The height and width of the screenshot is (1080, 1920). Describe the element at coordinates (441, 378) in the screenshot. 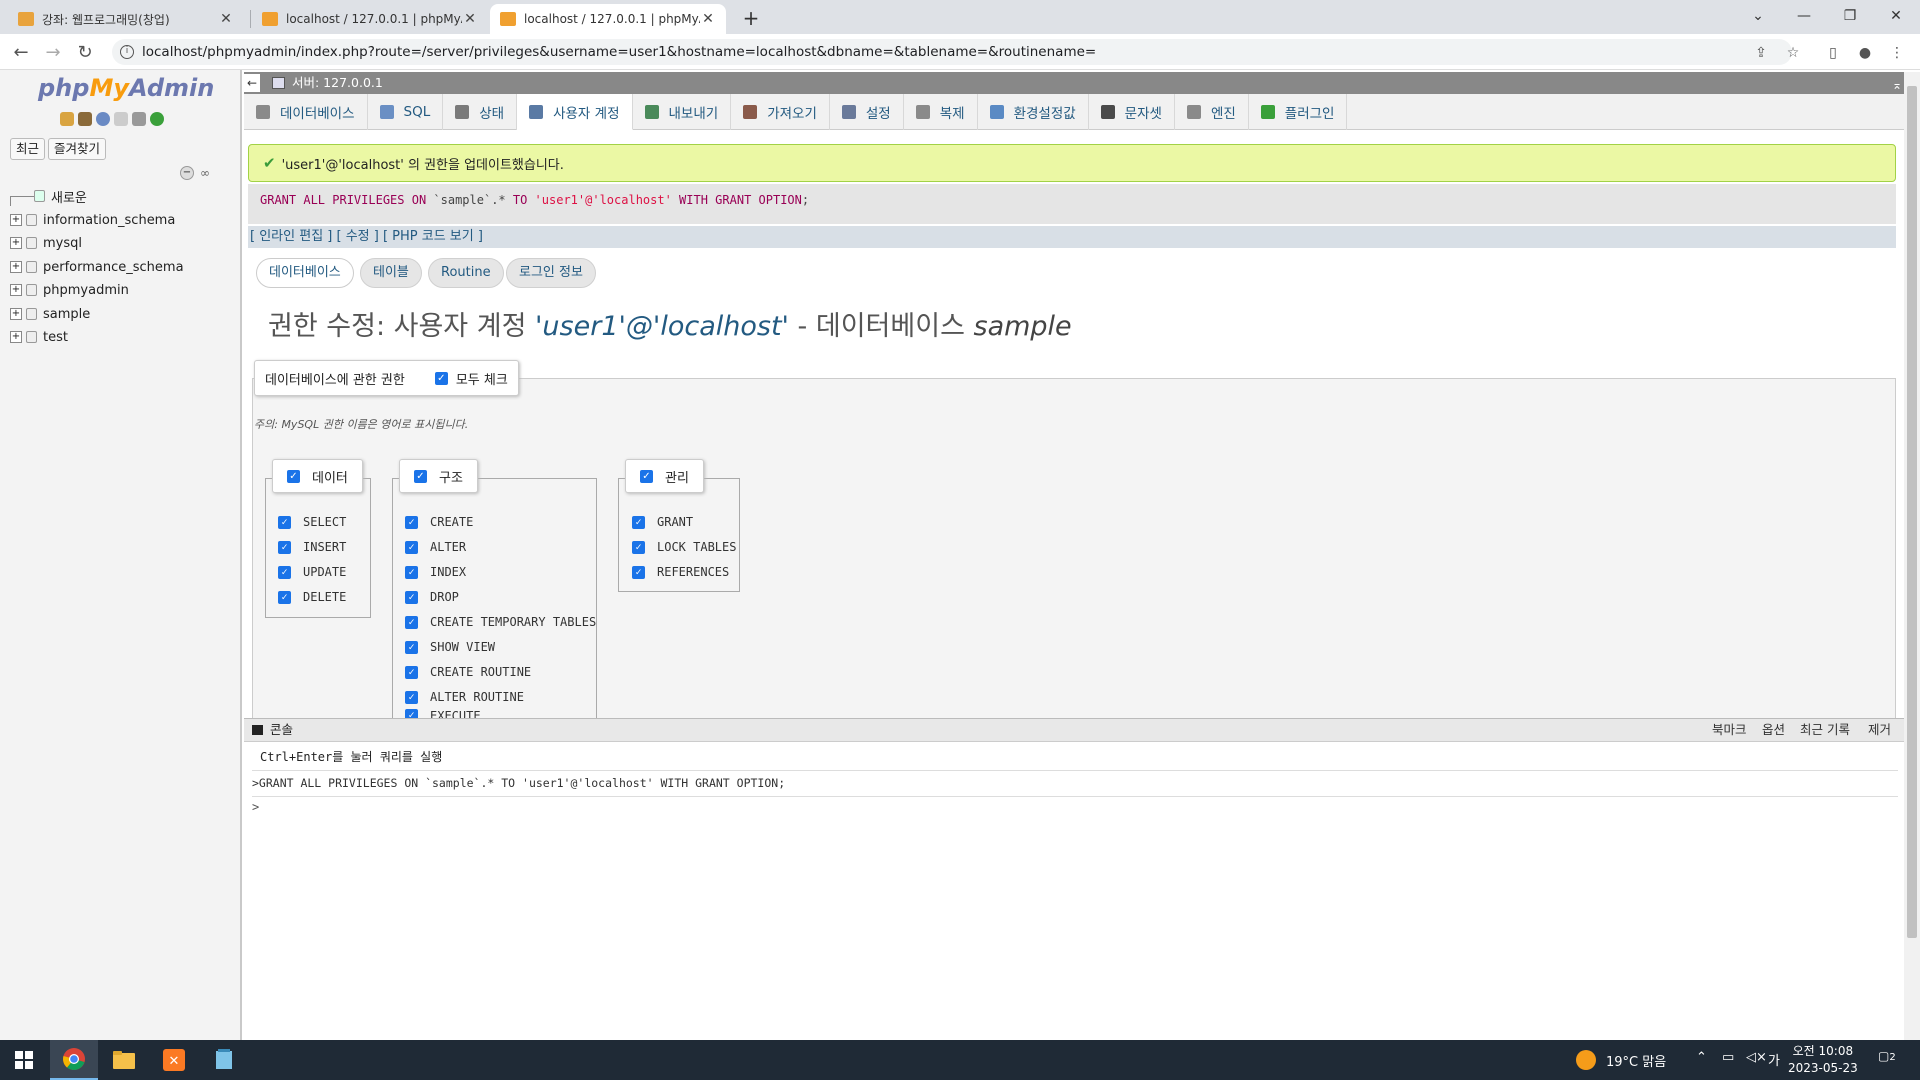

I see `check-all-checkbox: ✓` at that location.